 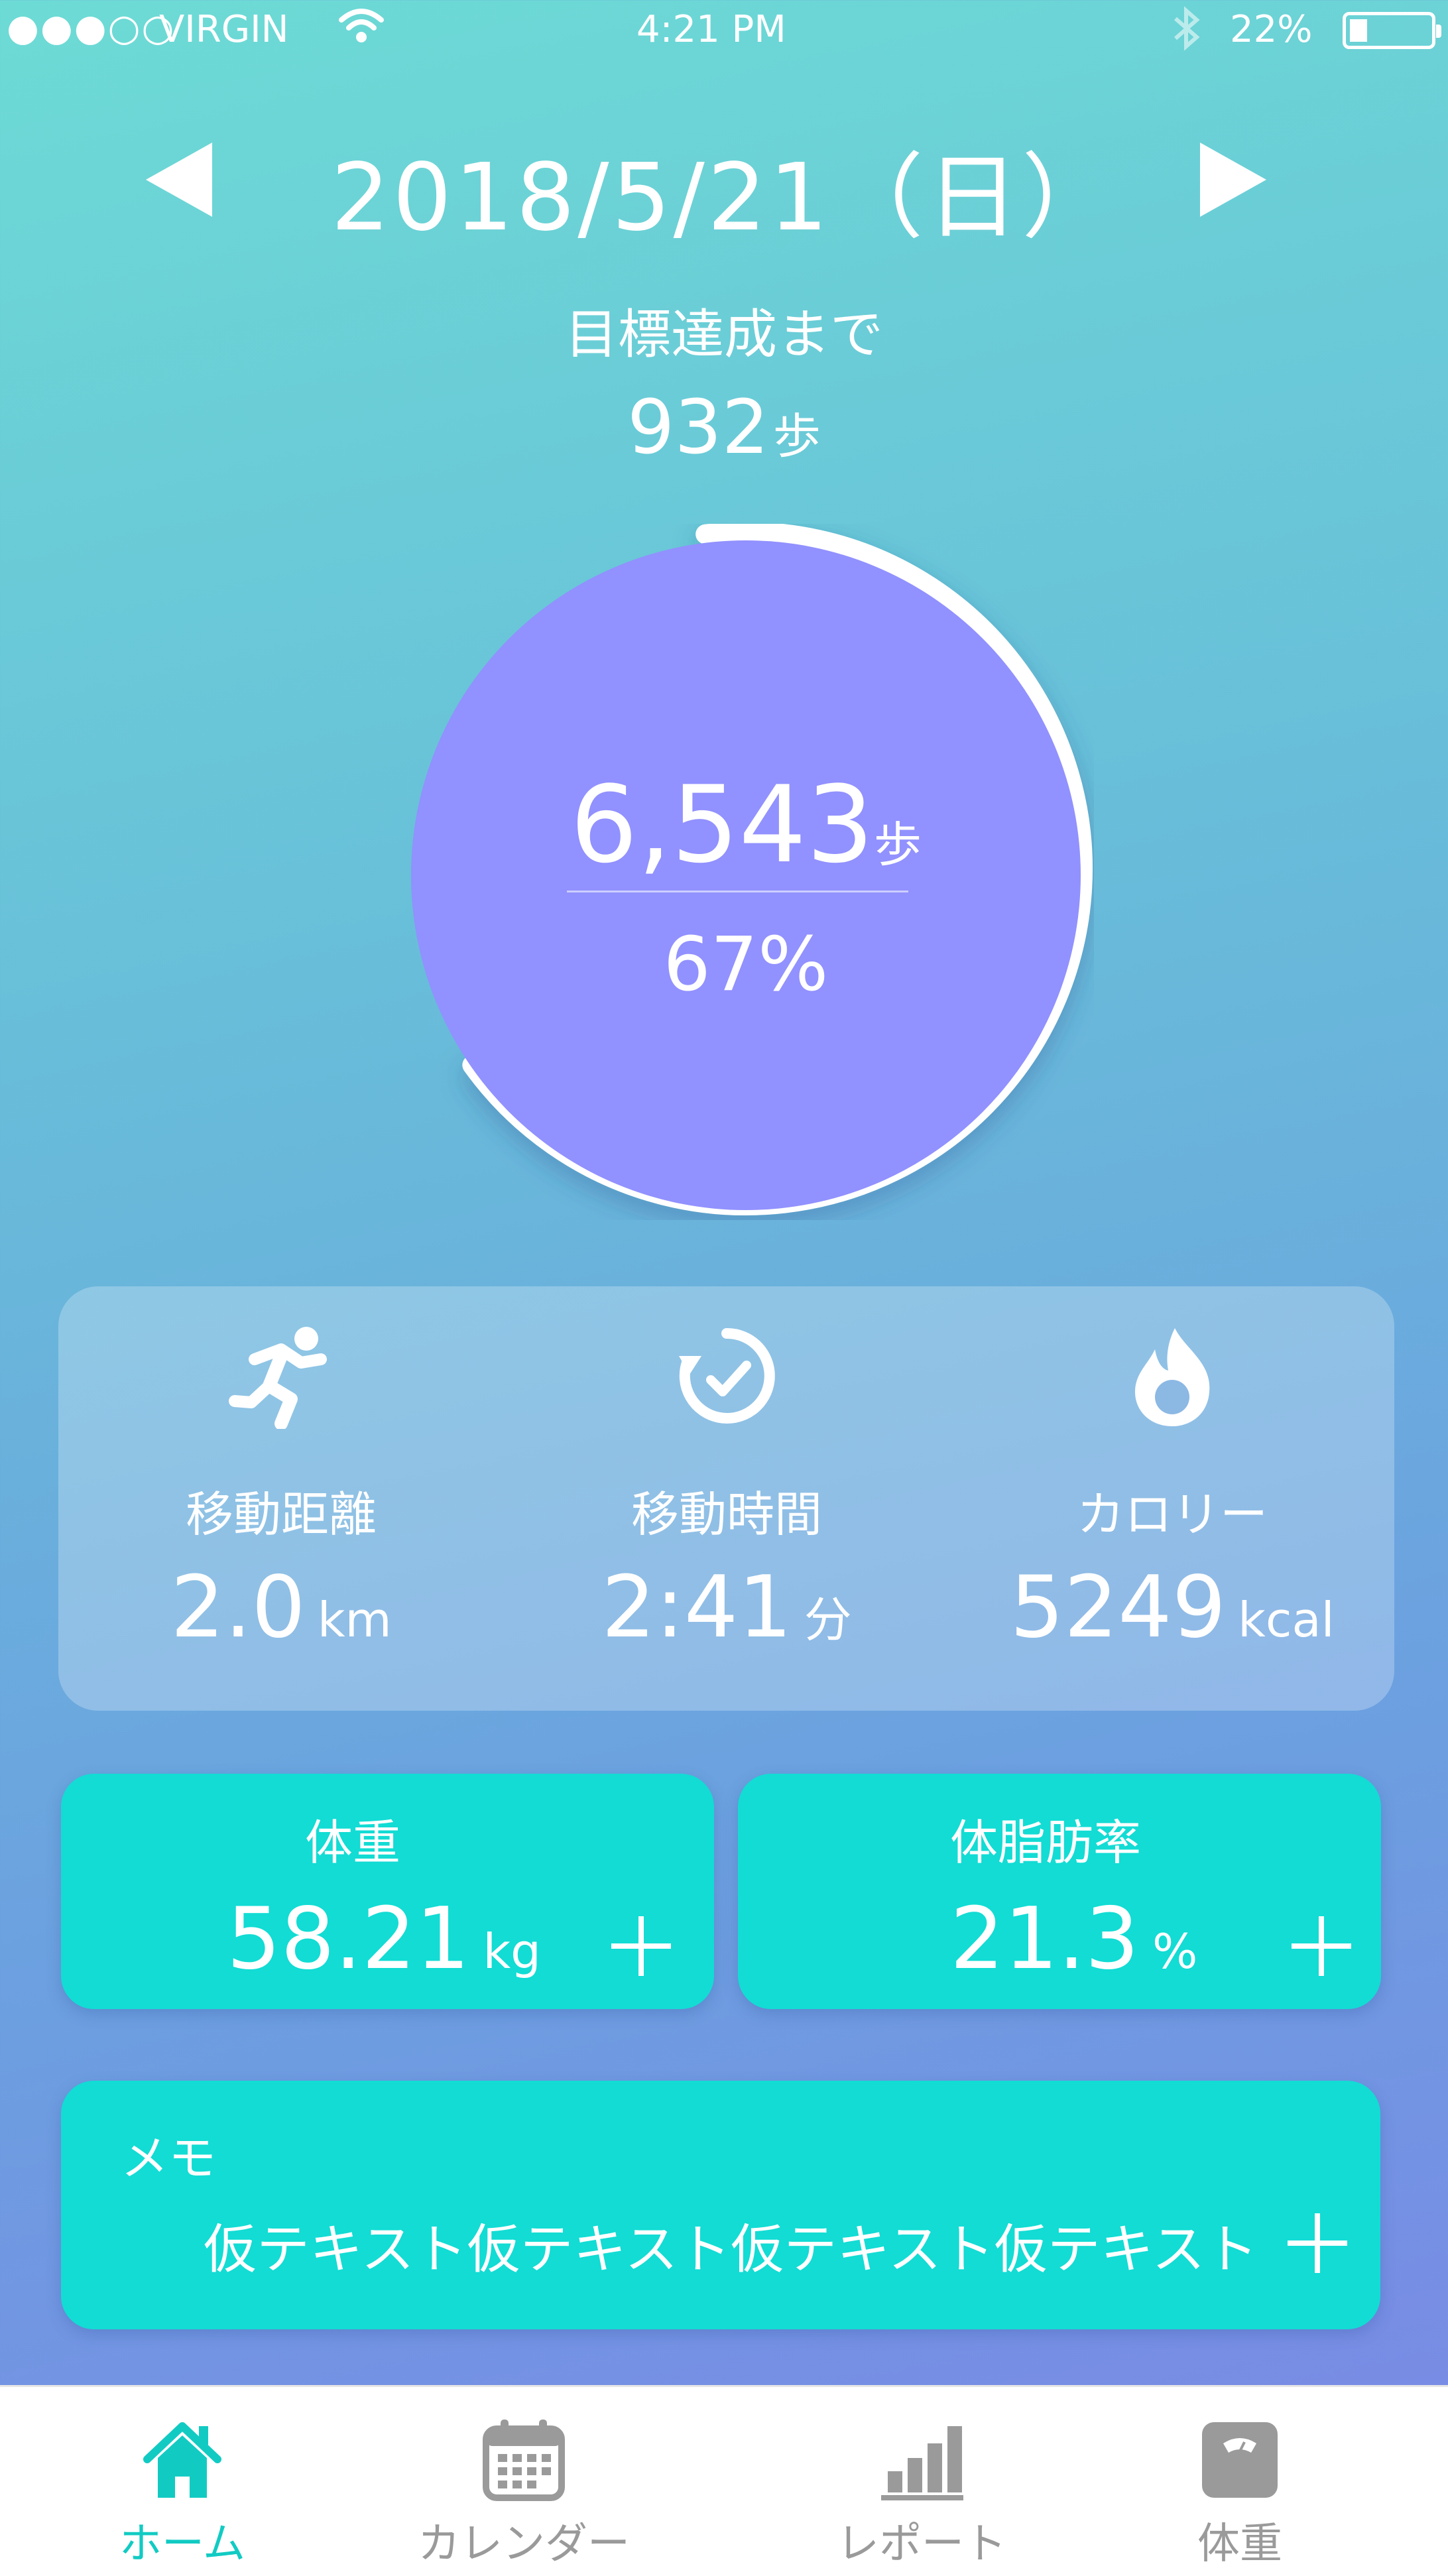 What do you see at coordinates (1233, 180) in the screenshot?
I see `next-day-button` at bounding box center [1233, 180].